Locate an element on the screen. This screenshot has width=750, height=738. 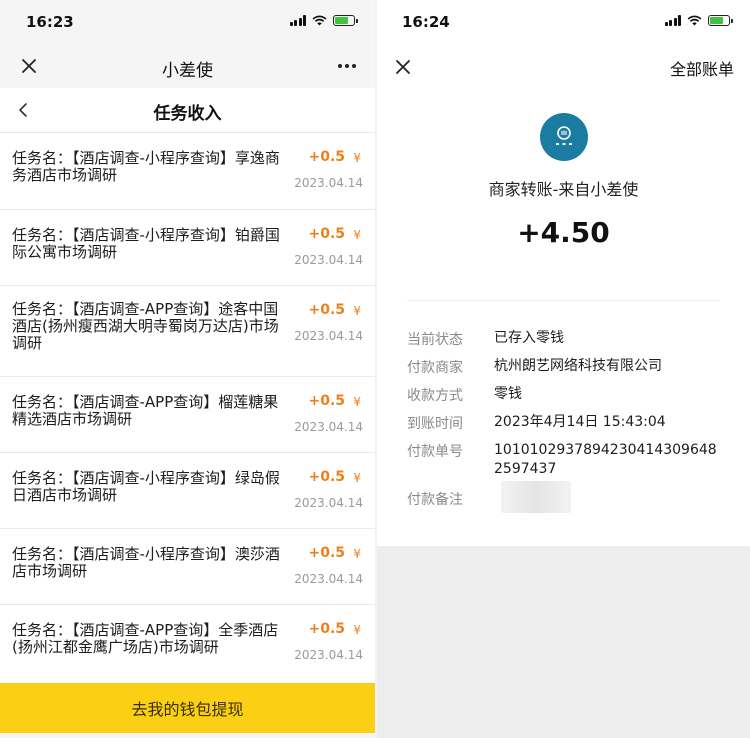
merchant-logo is located at coordinates (564, 137).